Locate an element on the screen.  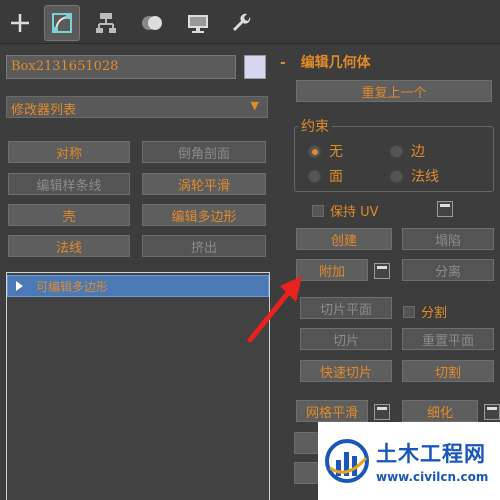
edit-spline-button: 编辑样条线 is located at coordinates (69, 184).